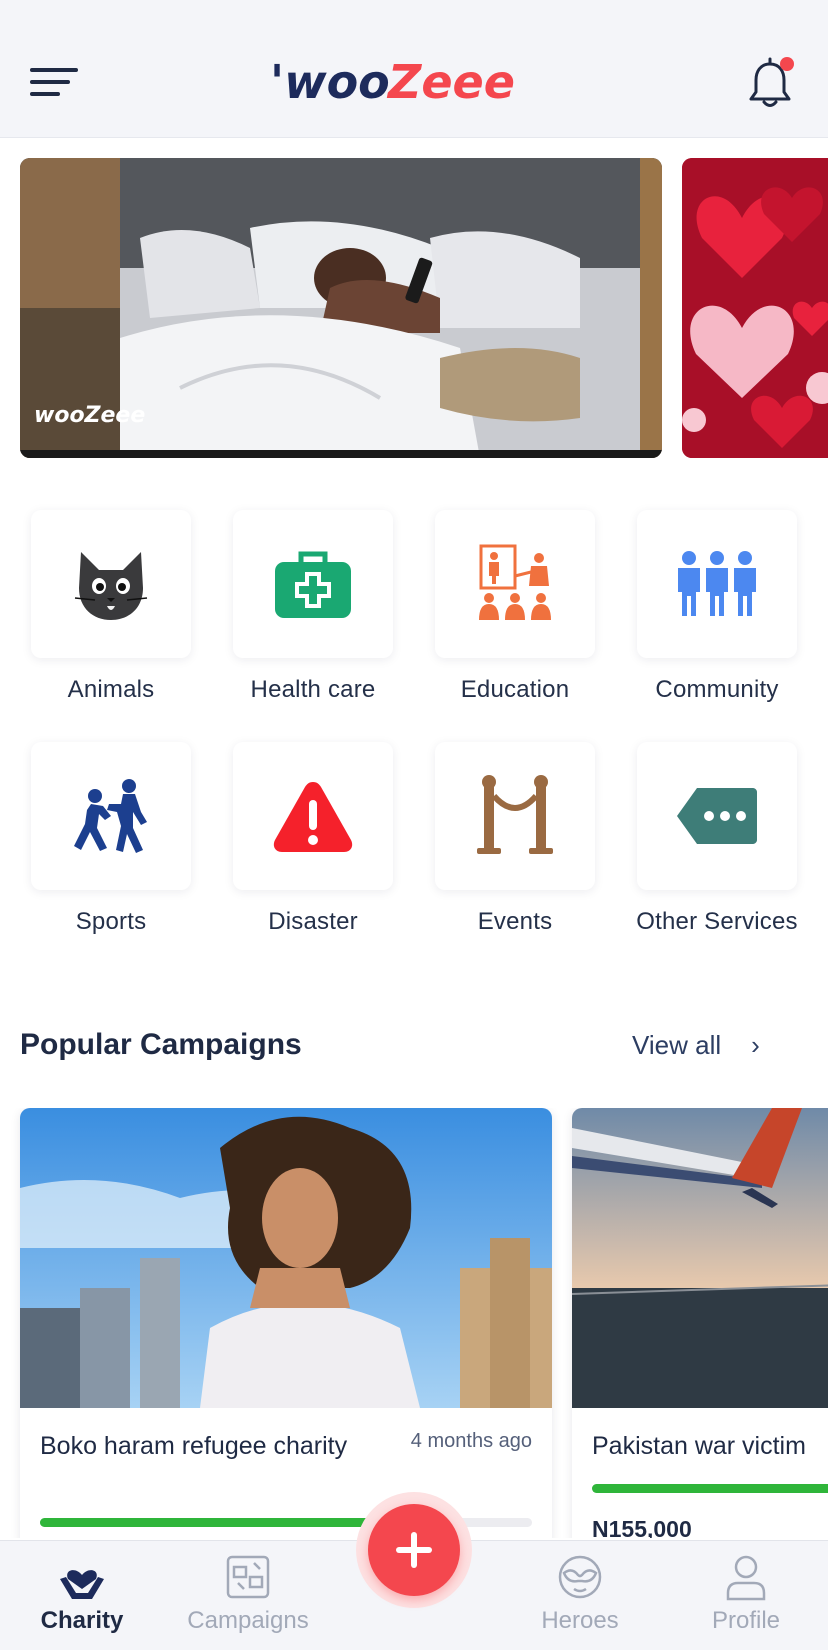 Image resolution: width=828 pixels, height=1650 pixels. What do you see at coordinates (746, 1620) in the screenshot?
I see `nav-label: Profile` at bounding box center [746, 1620].